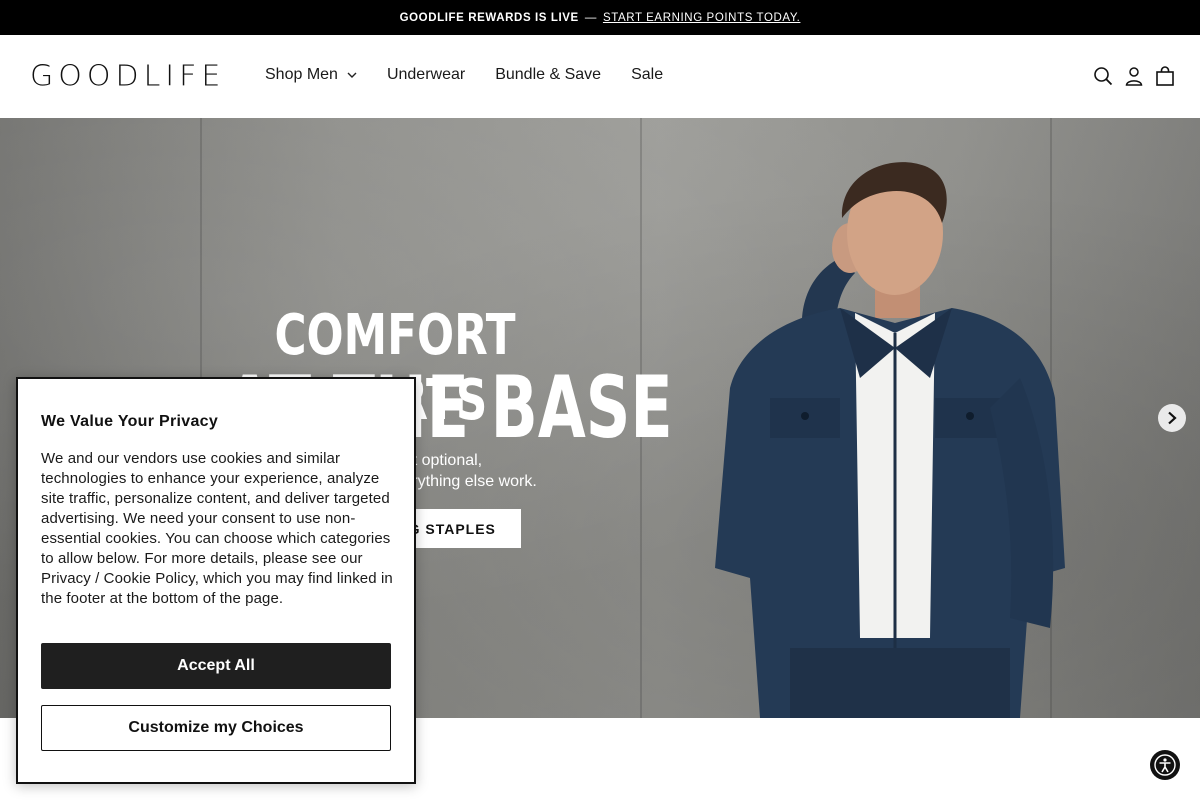 The width and height of the screenshot is (1200, 800). What do you see at coordinates (352, 75) in the screenshot?
I see `chevron-down-icon` at bounding box center [352, 75].